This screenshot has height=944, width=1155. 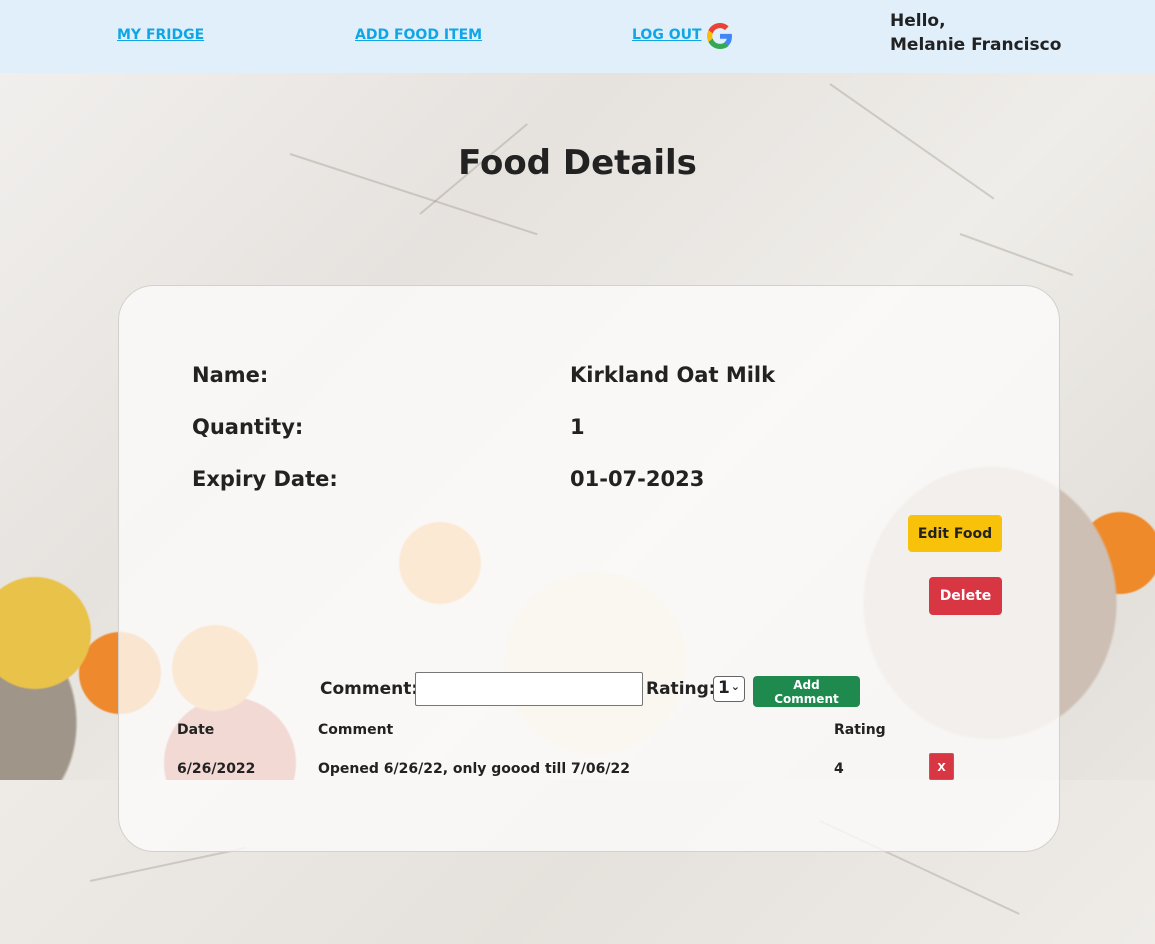 What do you see at coordinates (474, 769) in the screenshot?
I see `comment-text: Opened 6/26/22, only goood till 7/06/22` at bounding box center [474, 769].